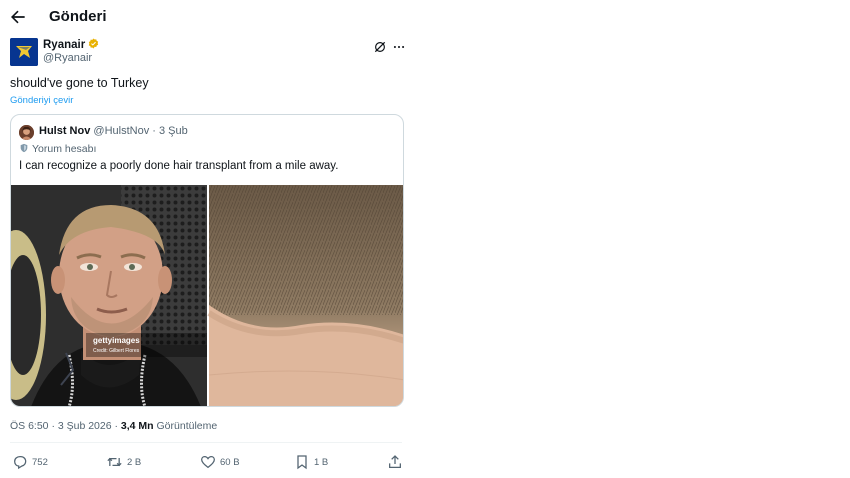 This screenshot has width=850, height=478. What do you see at coordinates (109, 295) in the screenshot?
I see `photo-left` at bounding box center [109, 295].